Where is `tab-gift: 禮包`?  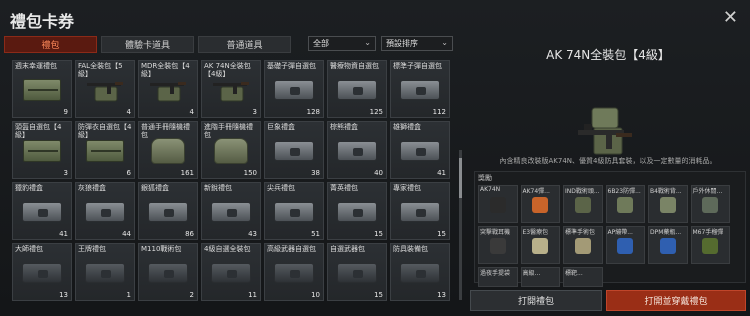
tab-gift: 禮包 is located at coordinates (50, 44).